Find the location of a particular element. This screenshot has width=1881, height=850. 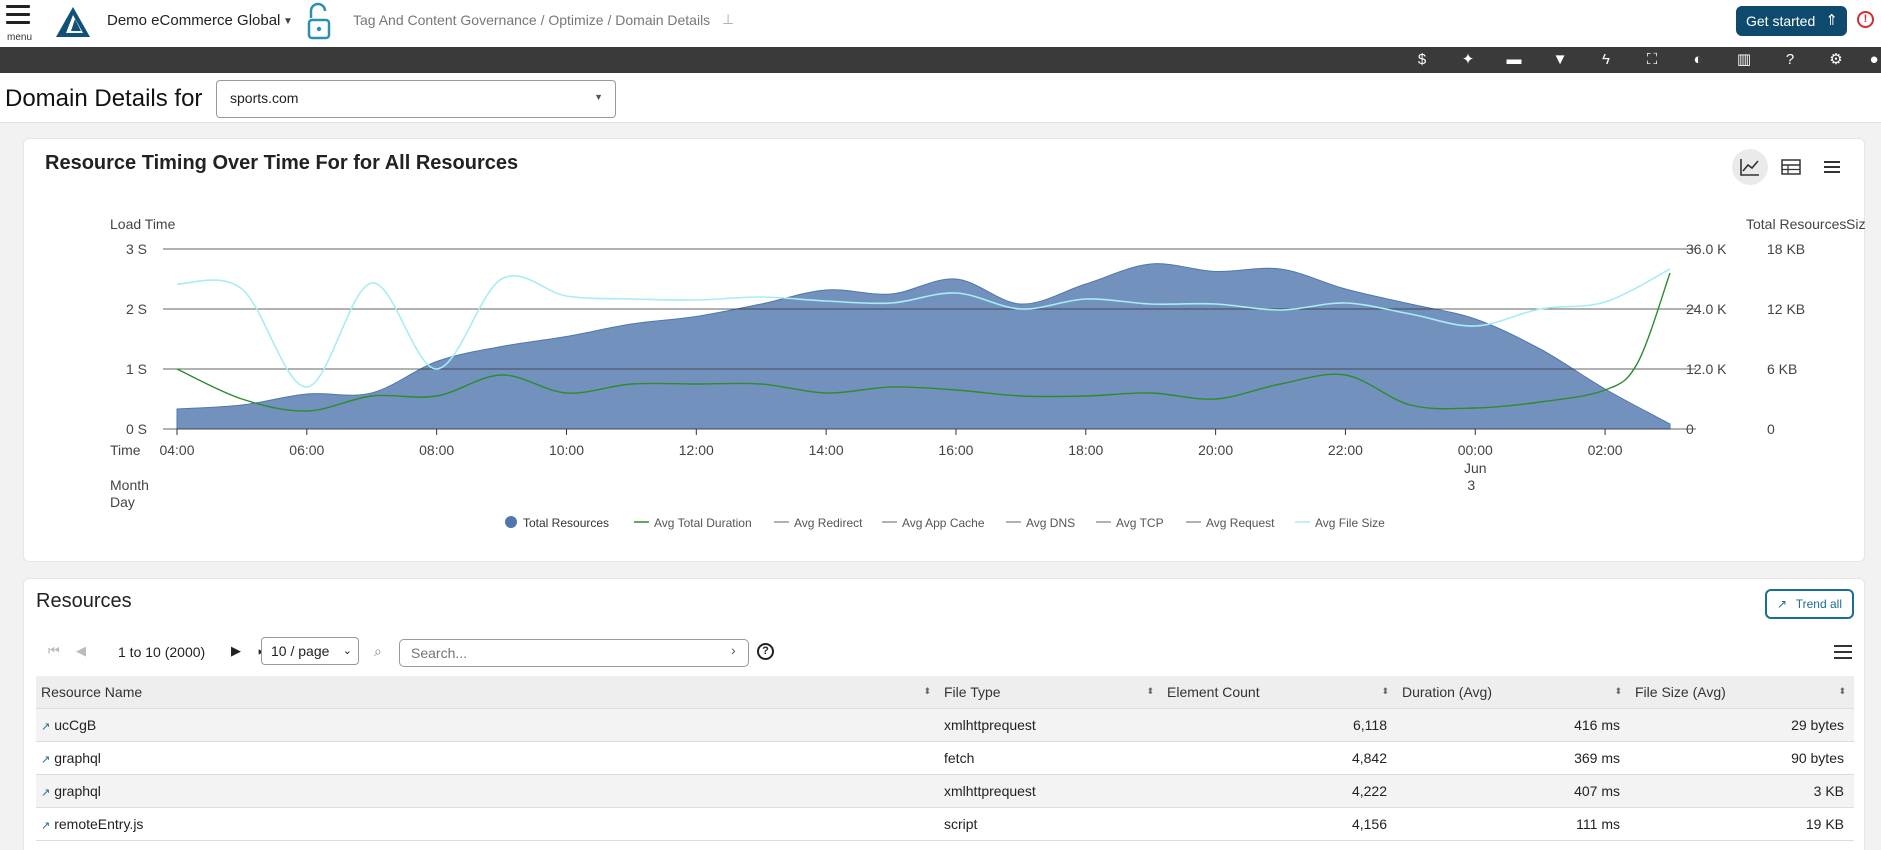

page-title: Domain Details for is located at coordinates (104, 98).